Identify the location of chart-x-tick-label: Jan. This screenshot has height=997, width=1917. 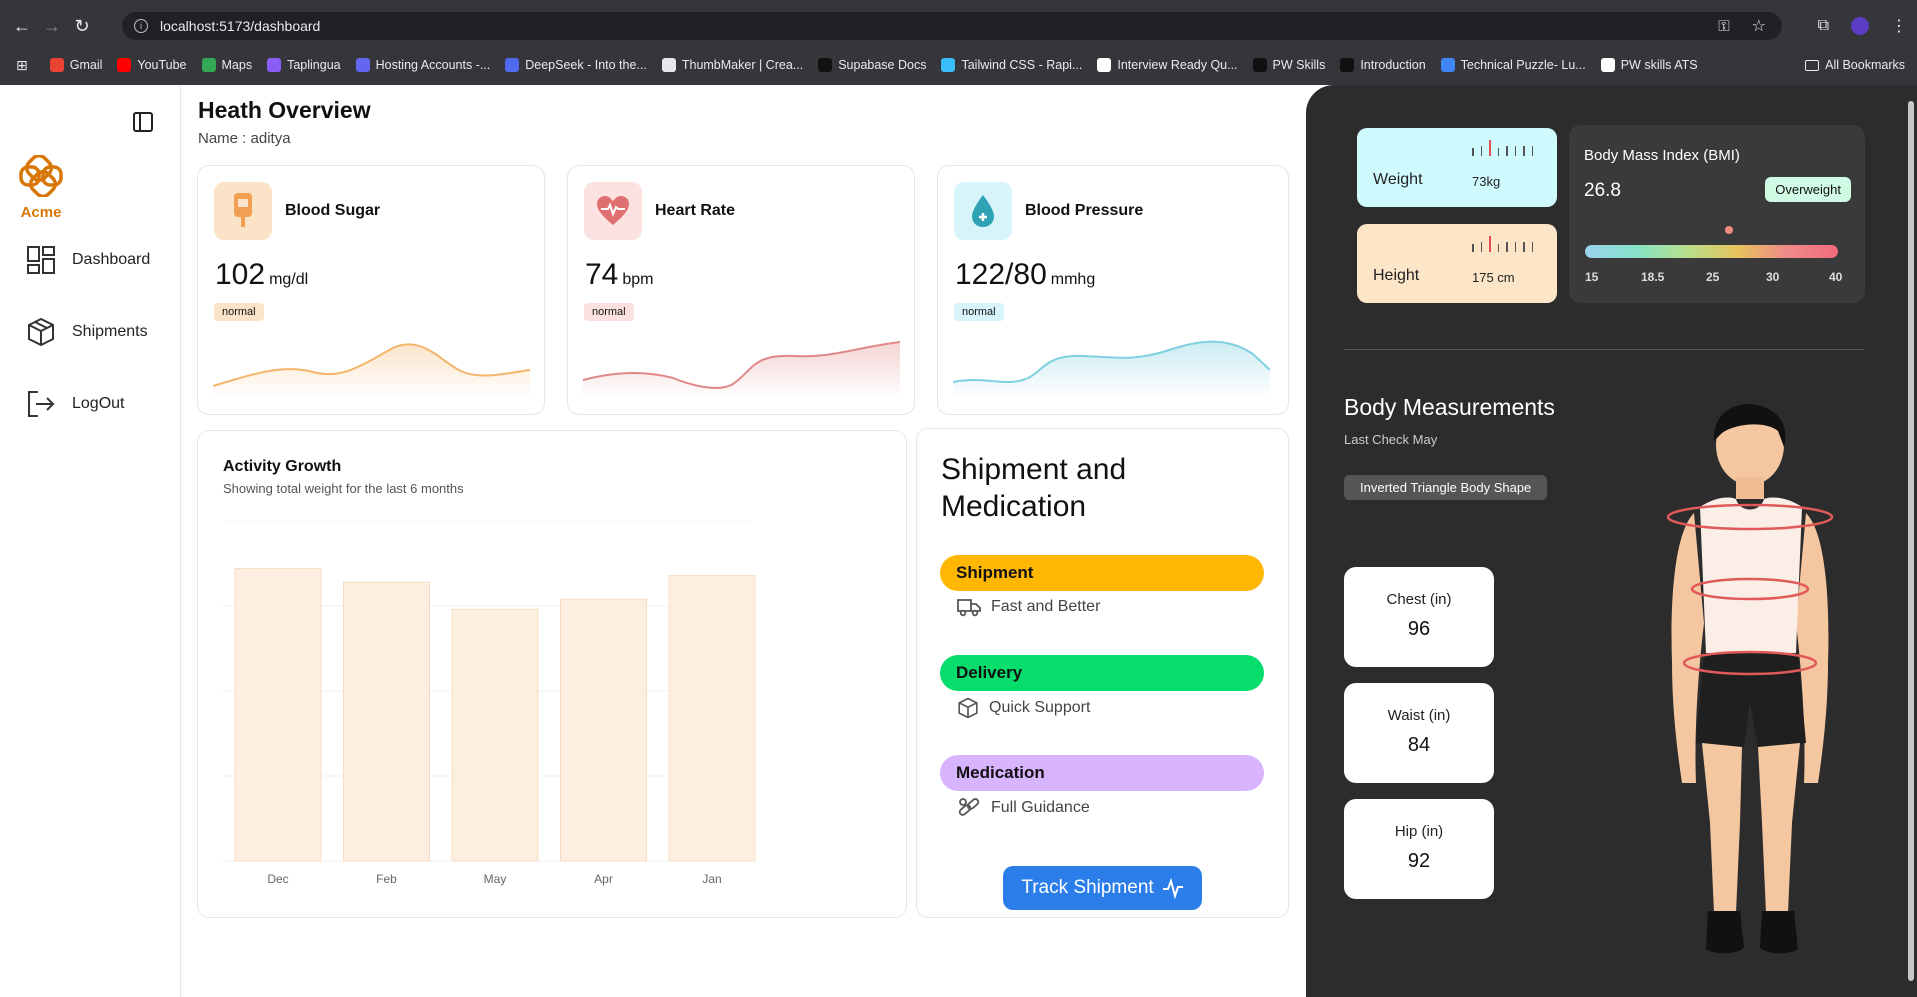
(711, 879).